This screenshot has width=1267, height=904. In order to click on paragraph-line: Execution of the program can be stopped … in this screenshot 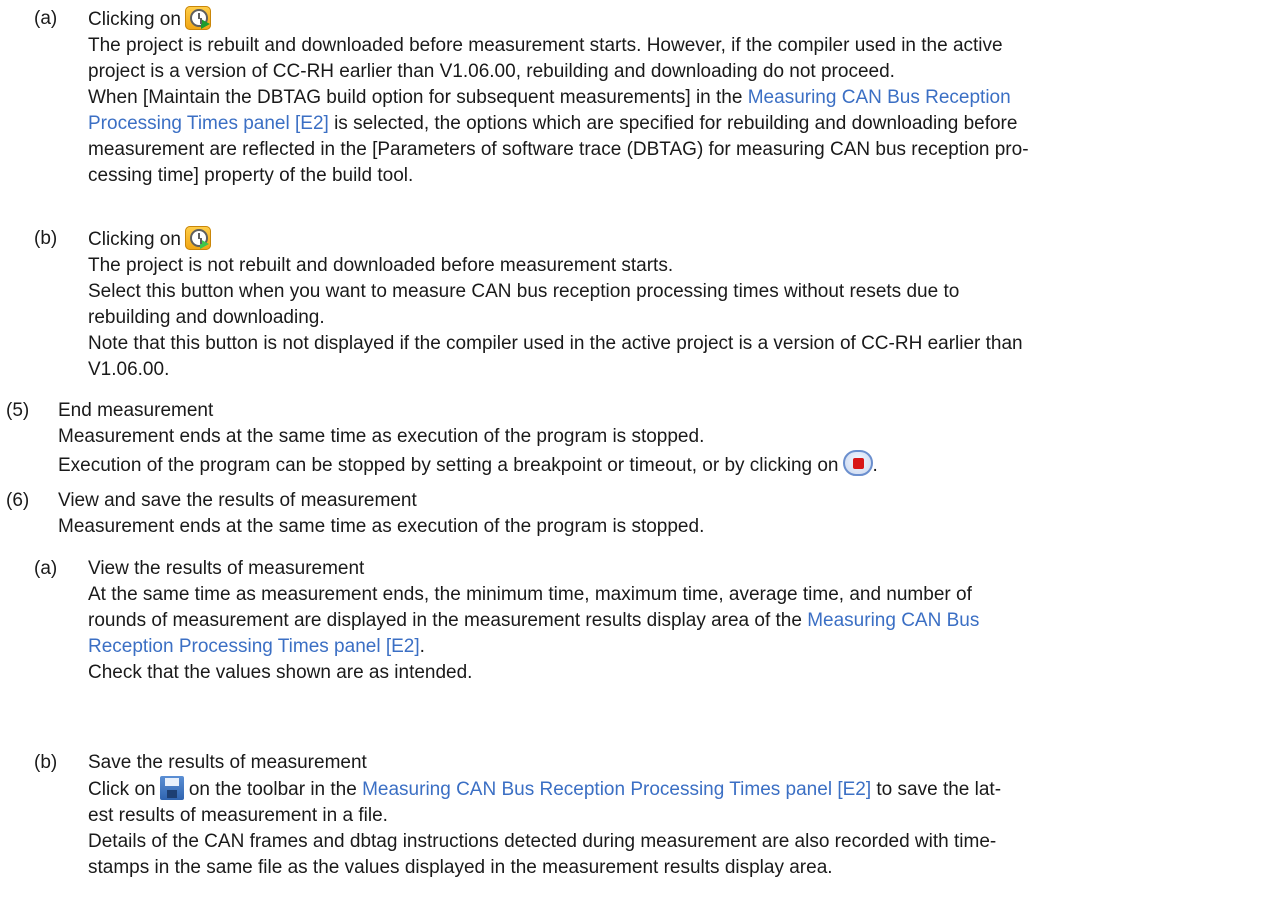, I will do `click(468, 464)`.